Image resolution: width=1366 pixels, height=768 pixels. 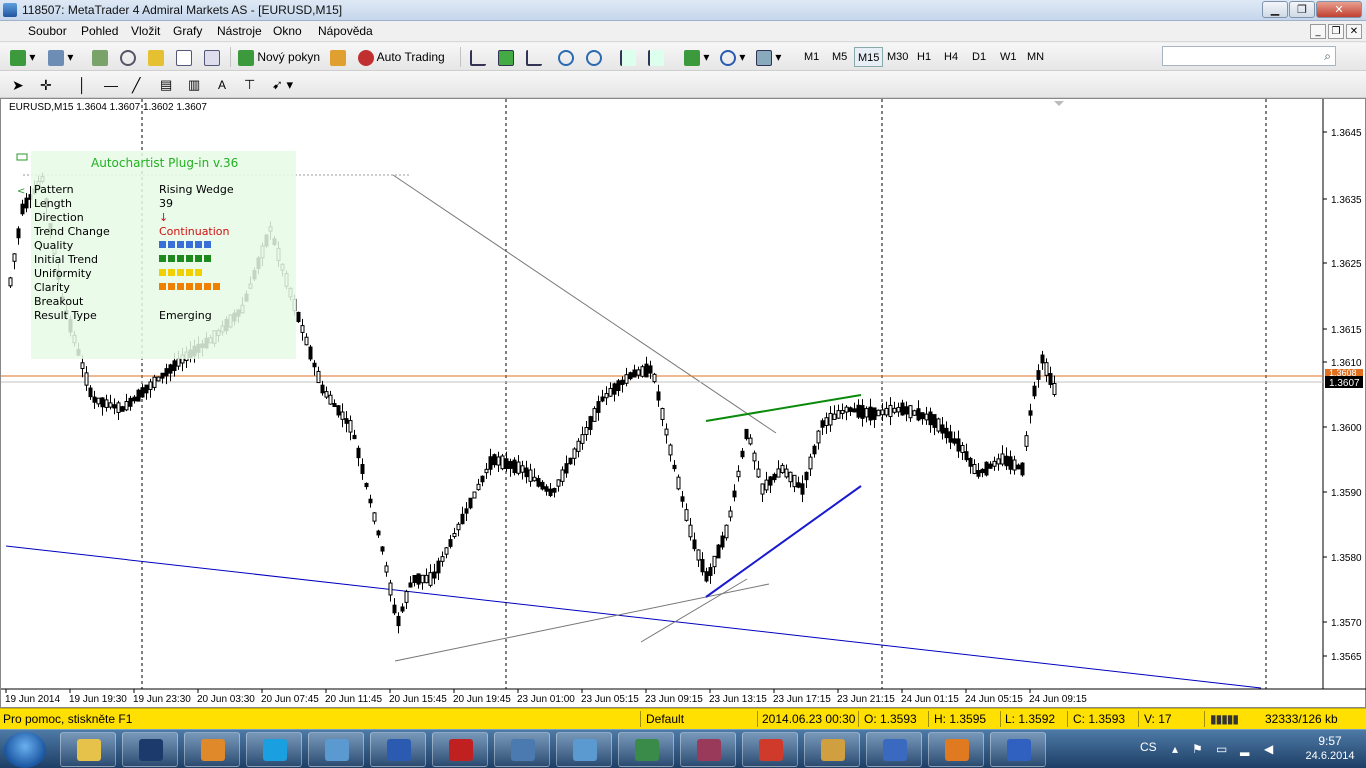 What do you see at coordinates (18, 85) in the screenshot?
I see `cursor-tool: ➤` at bounding box center [18, 85].